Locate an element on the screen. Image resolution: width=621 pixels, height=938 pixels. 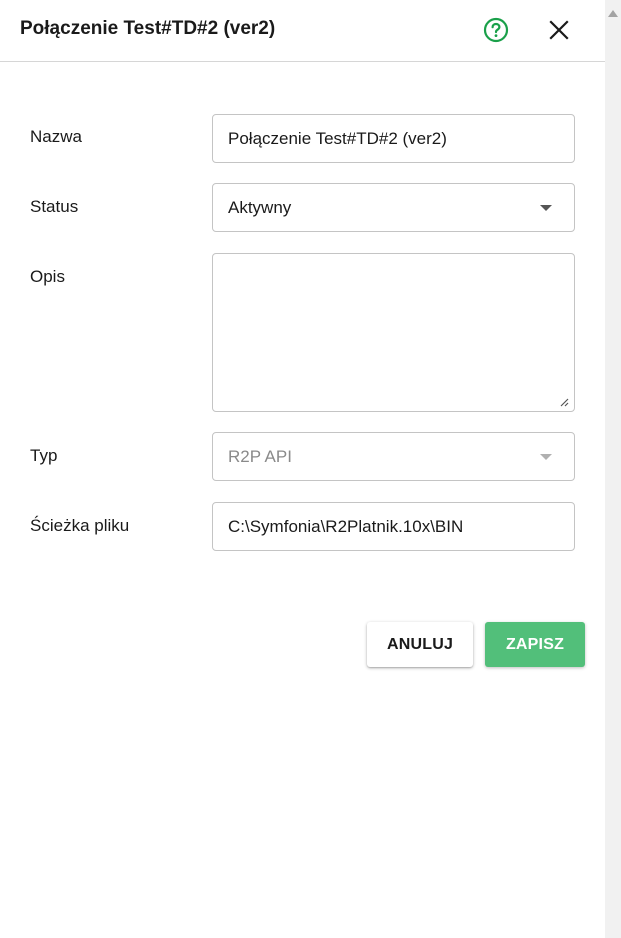
file-path-input-value: C:\Symfonia\R2Platnik.10x\BIN is located at coordinates (346, 526).